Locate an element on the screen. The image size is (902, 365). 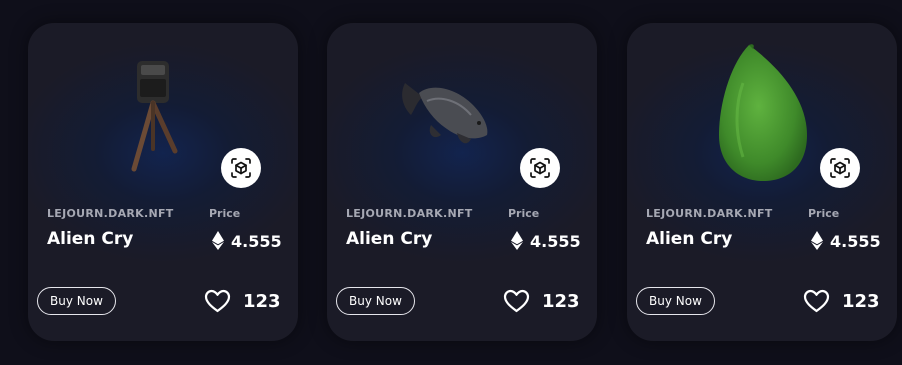
green-papaya-artwork is located at coordinates (763, 112).